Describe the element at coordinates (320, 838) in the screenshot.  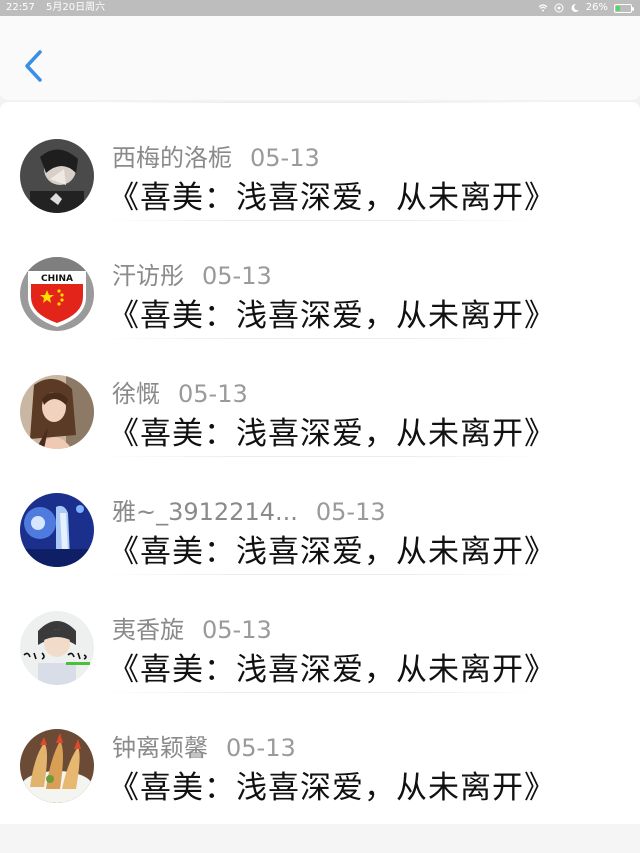
I see `list-footer` at that location.